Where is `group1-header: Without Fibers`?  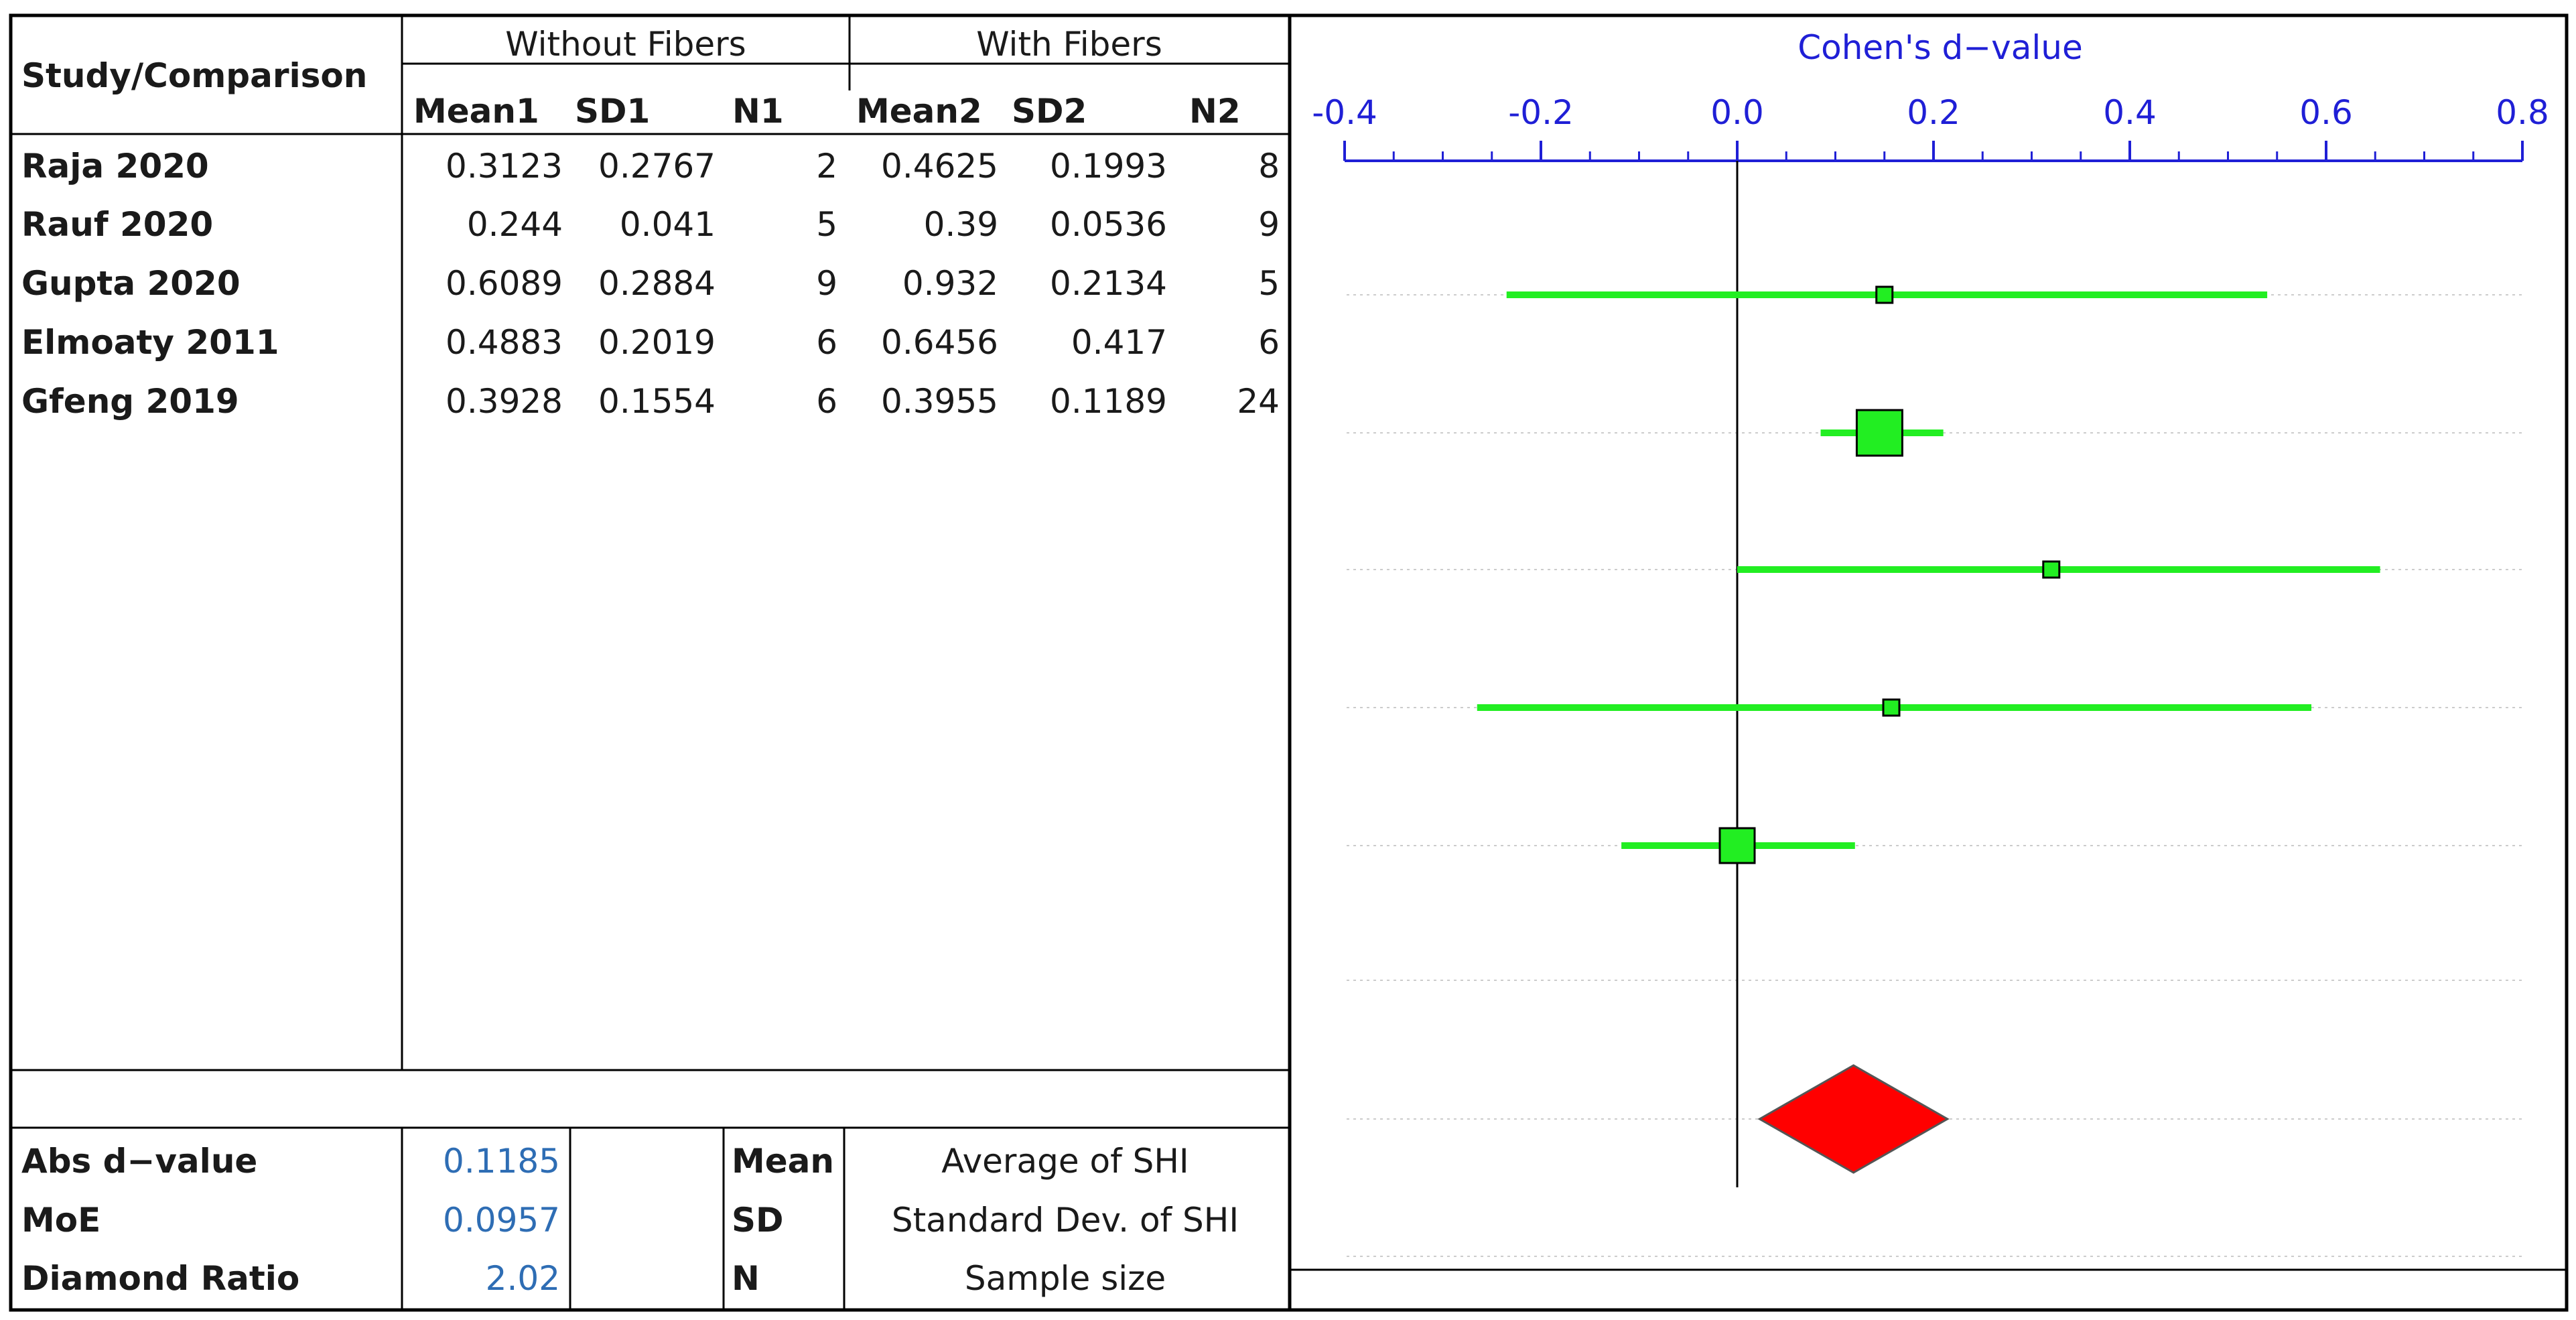 group1-header: Without Fibers is located at coordinates (625, 44).